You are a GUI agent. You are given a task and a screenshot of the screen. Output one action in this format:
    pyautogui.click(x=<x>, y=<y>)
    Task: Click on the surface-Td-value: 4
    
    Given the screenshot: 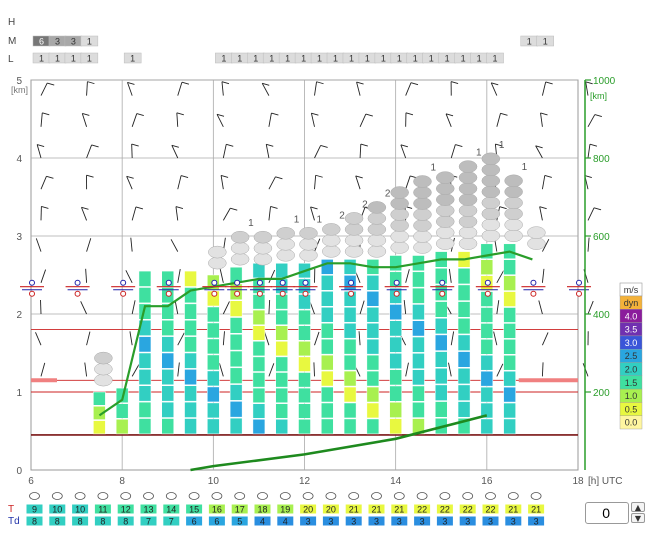 What is the action you would take?
    pyautogui.click(x=285, y=522)
    